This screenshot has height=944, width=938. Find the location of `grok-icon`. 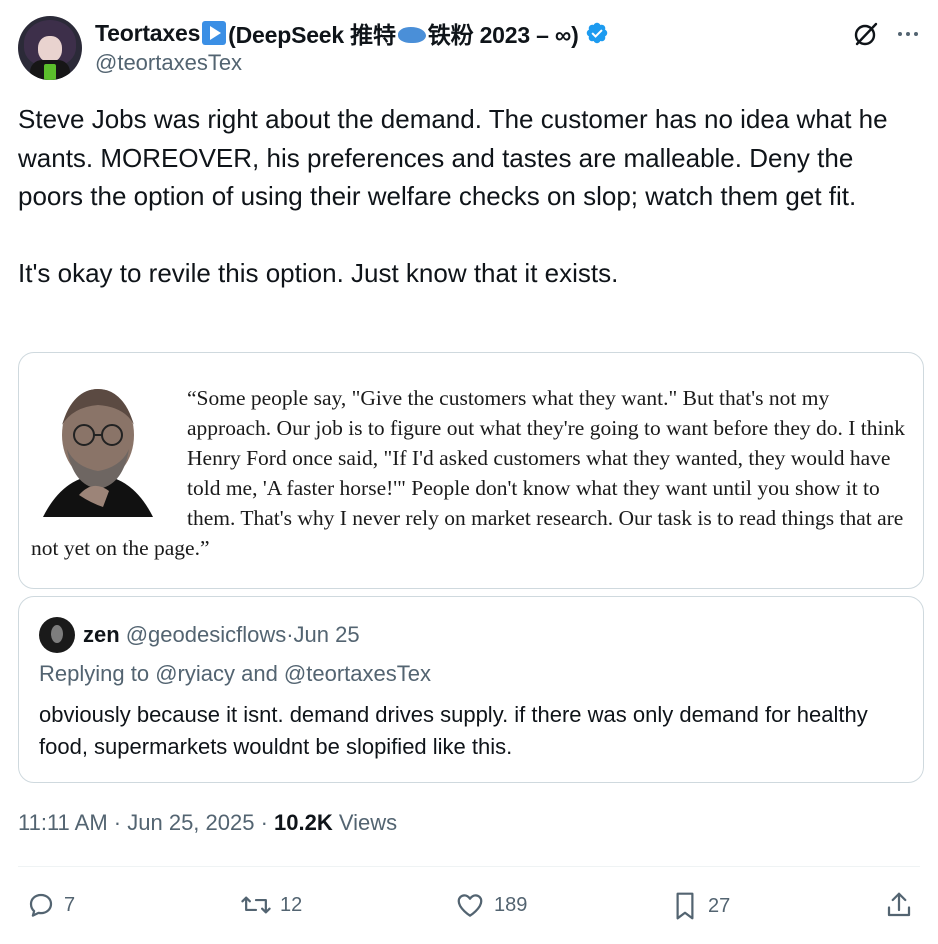

grok-icon is located at coordinates (866, 34).